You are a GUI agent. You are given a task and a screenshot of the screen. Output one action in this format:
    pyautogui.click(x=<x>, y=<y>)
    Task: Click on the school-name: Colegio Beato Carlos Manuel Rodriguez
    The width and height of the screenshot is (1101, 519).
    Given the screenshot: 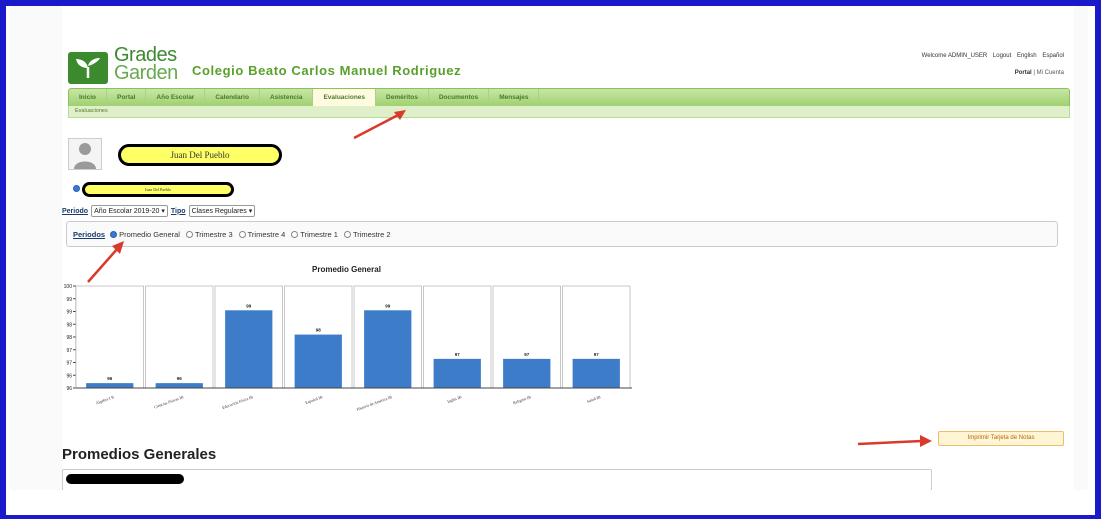 What is the action you would take?
    pyautogui.click(x=327, y=70)
    